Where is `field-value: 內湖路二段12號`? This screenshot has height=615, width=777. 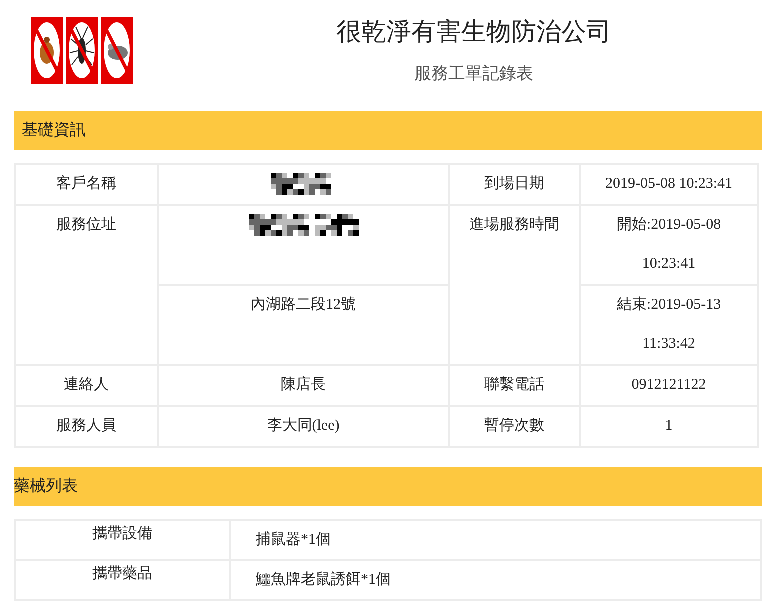
field-value: 內湖路二段12號 is located at coordinates (303, 305).